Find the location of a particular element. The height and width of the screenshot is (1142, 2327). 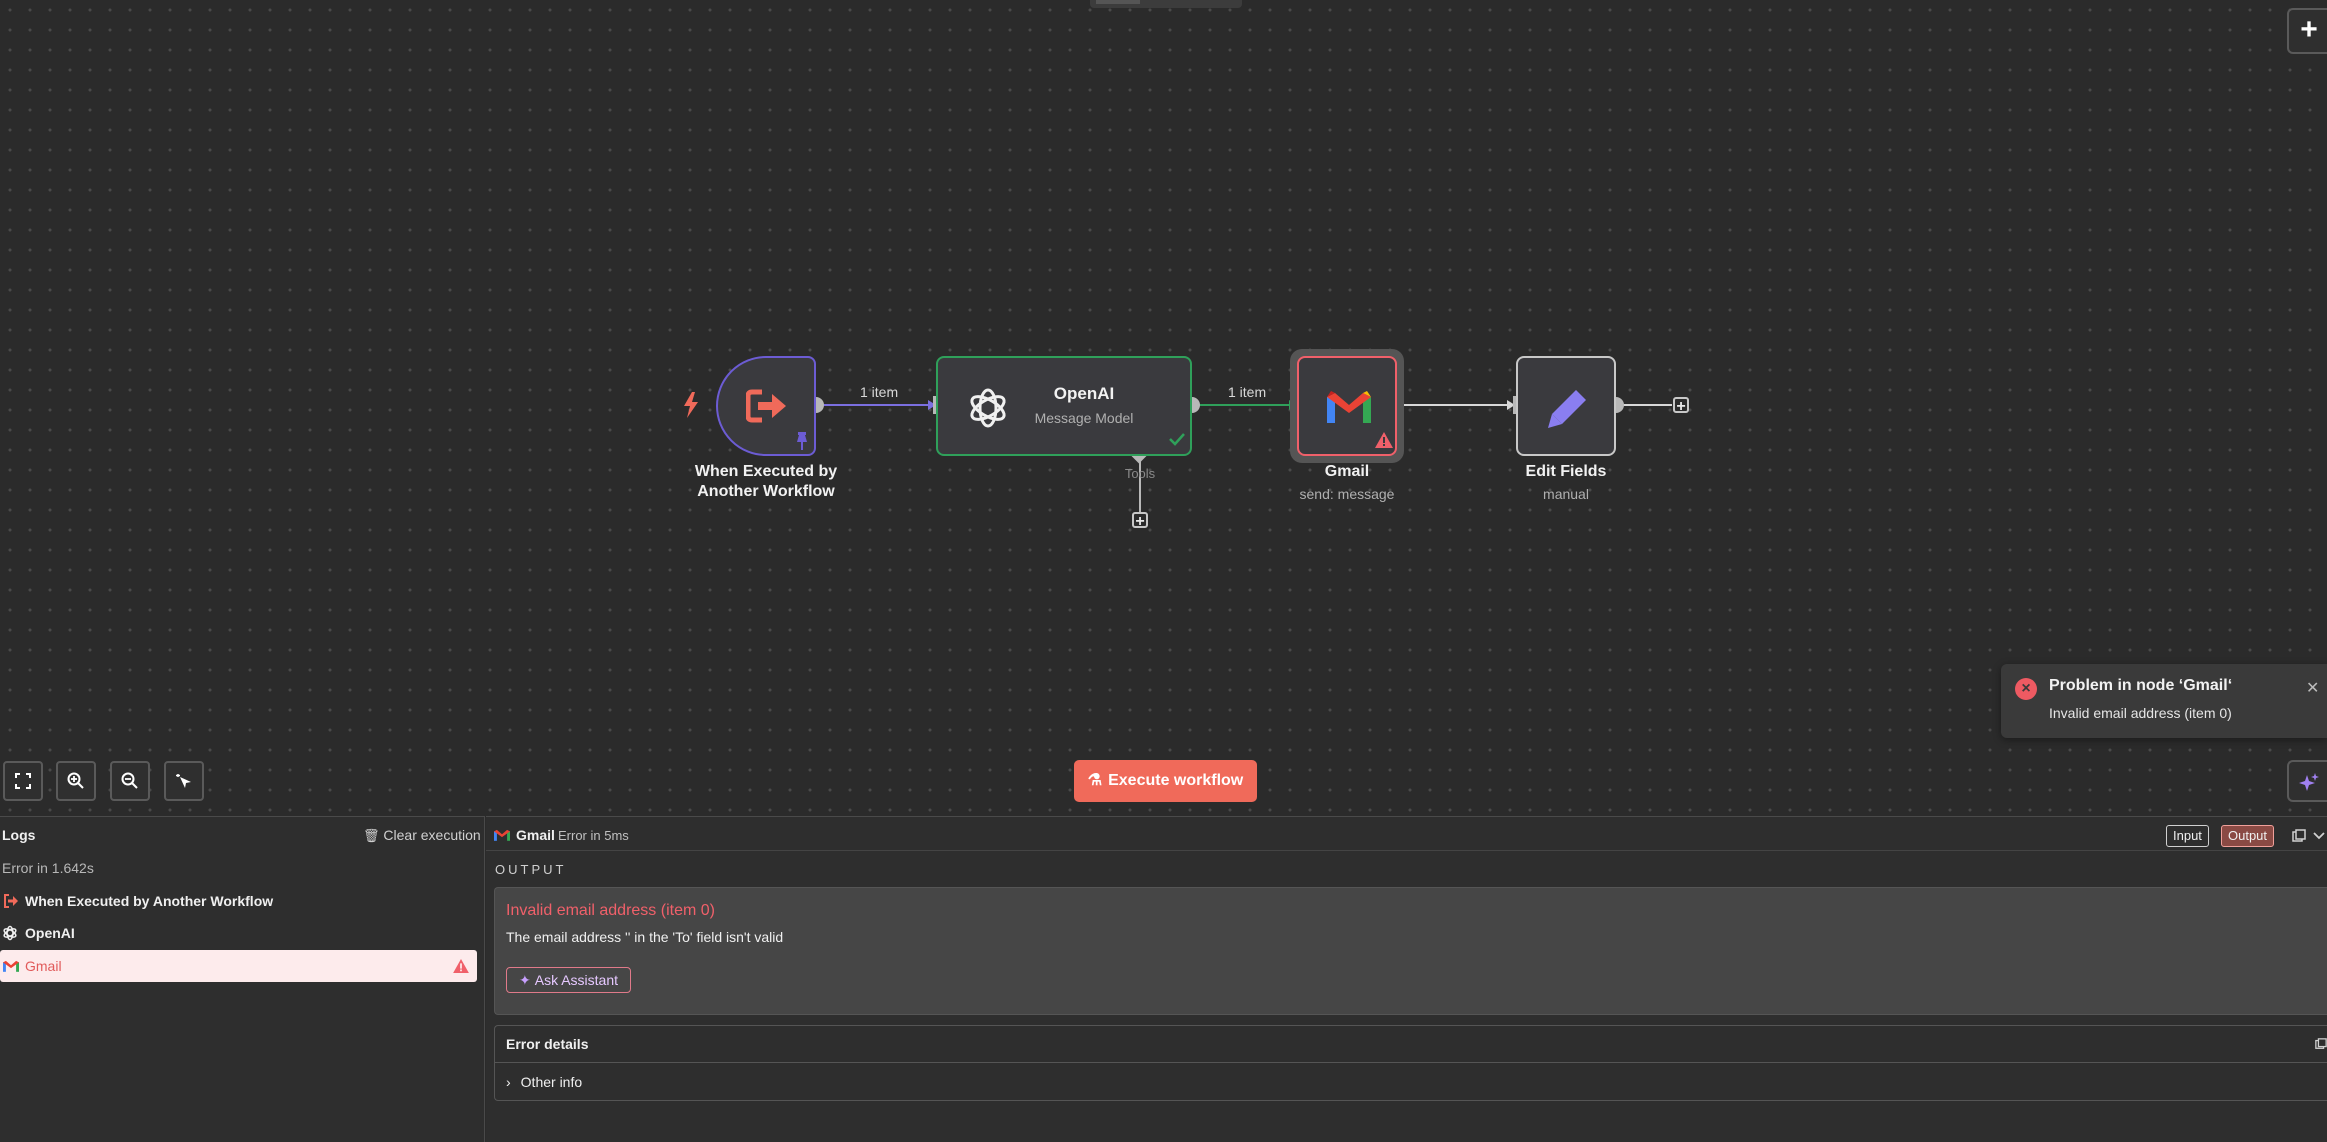

tab-output: Output is located at coordinates (2248, 836).